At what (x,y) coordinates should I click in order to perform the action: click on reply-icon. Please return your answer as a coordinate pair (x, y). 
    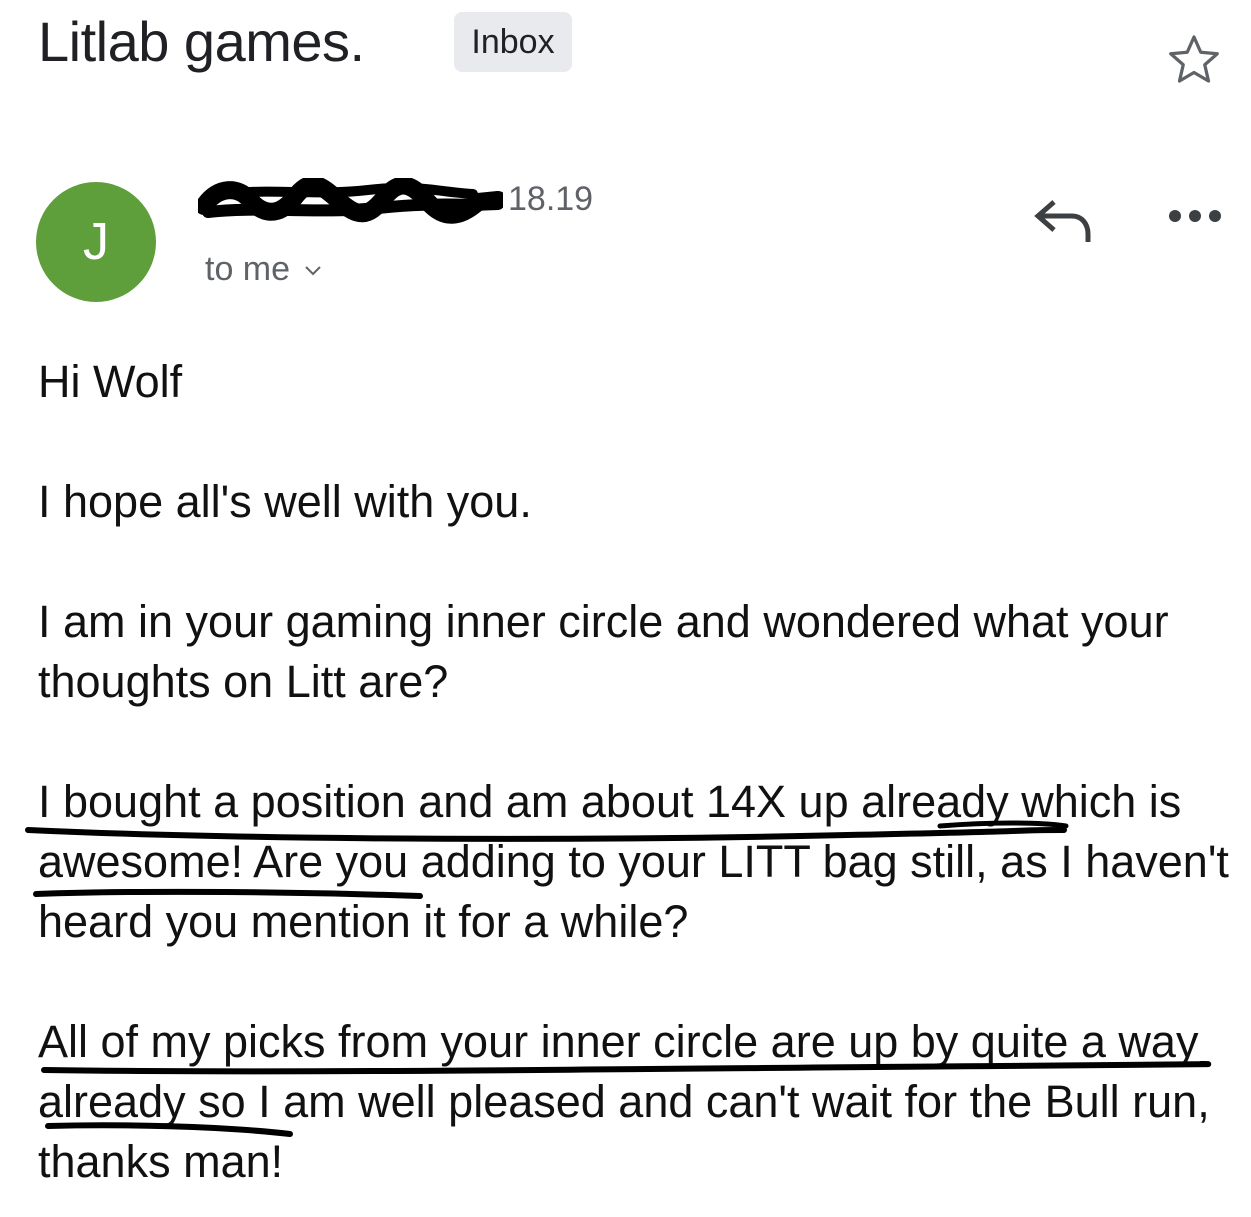
    Looking at the image, I should click on (1063, 220).